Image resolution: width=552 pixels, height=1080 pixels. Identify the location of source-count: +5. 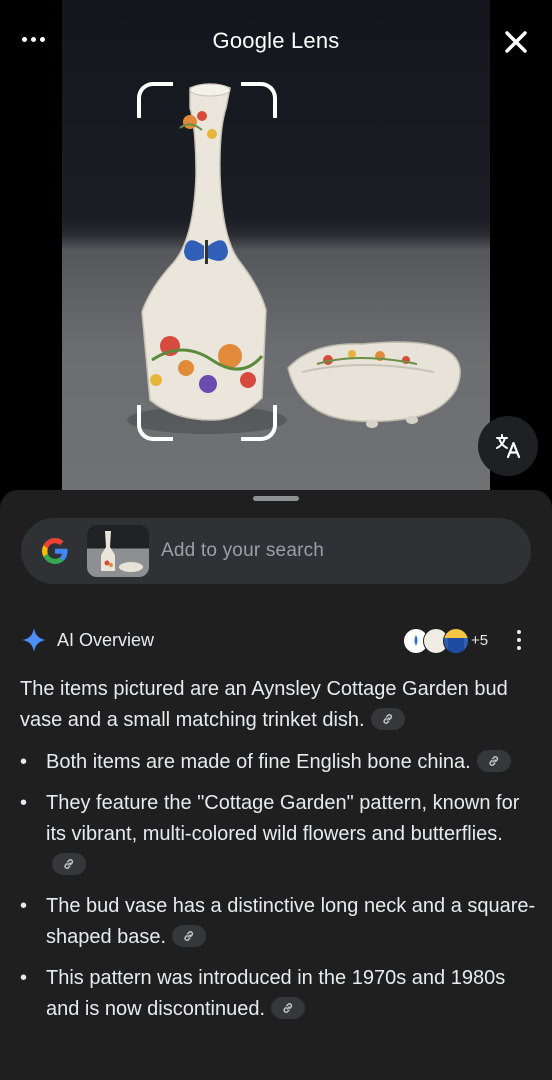
(480, 640).